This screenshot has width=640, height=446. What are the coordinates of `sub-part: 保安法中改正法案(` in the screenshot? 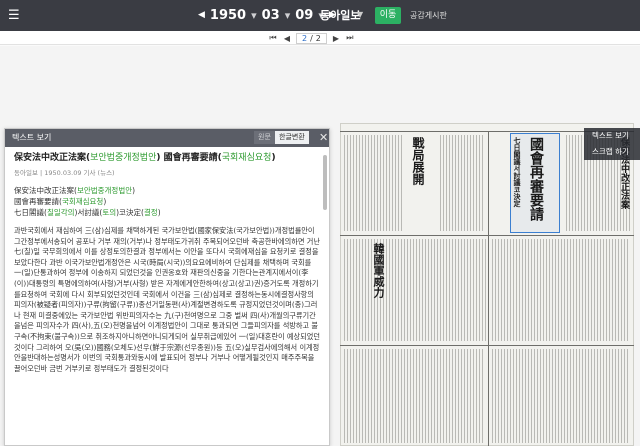 It's located at (45, 190).